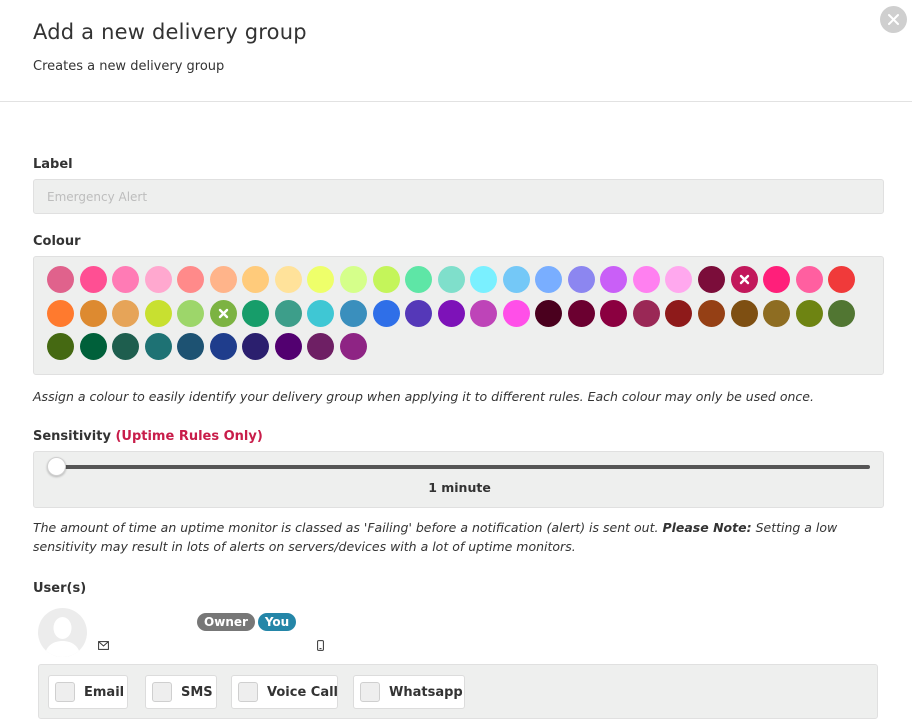  I want to click on colour-field-label: Colour, so click(57, 241).